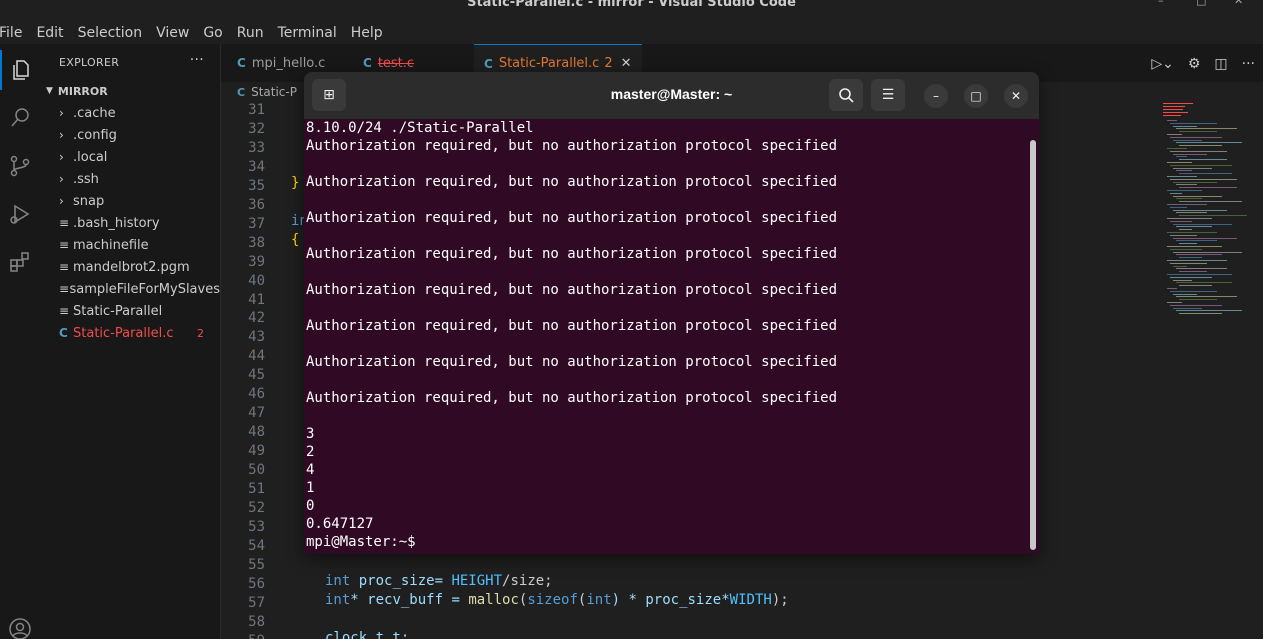 Image resolution: width=1263 pixels, height=639 pixels. What do you see at coordinates (20, 70) in the screenshot?
I see `files-icon` at bounding box center [20, 70].